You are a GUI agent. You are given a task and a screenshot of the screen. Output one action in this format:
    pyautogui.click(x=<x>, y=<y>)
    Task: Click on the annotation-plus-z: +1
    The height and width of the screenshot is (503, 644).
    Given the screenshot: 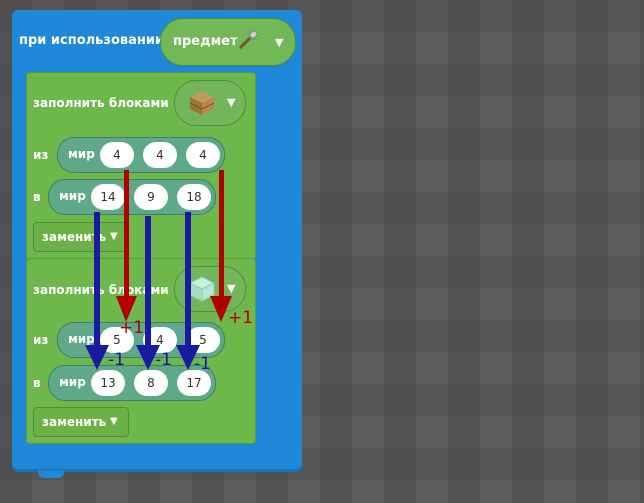 What is the action you would take?
    pyautogui.click(x=241, y=318)
    